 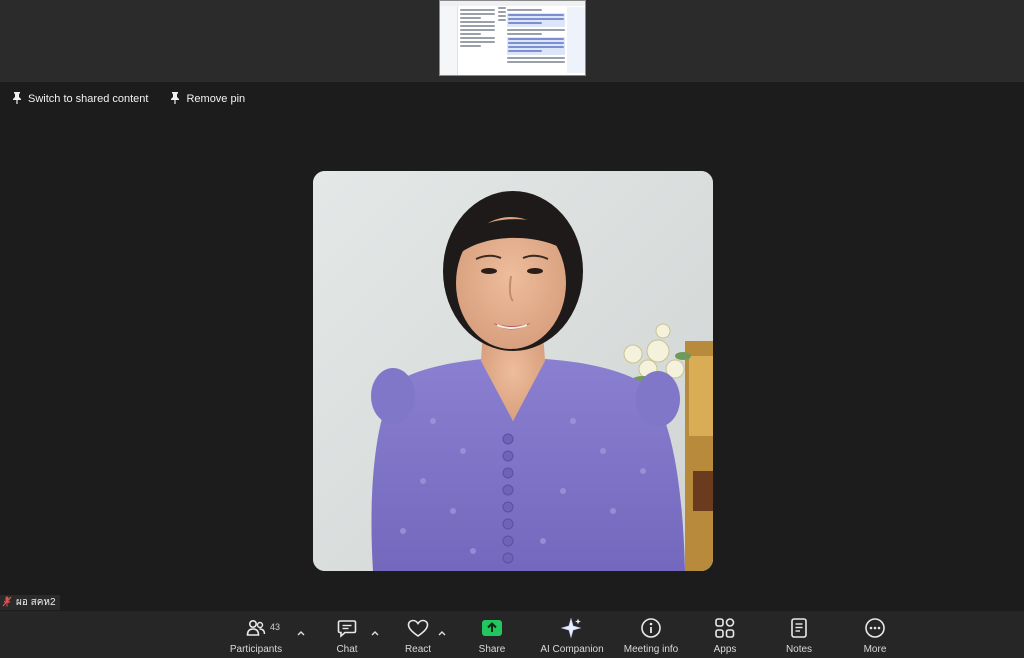 I want to click on chat-button: Chat, so click(x=347, y=636).